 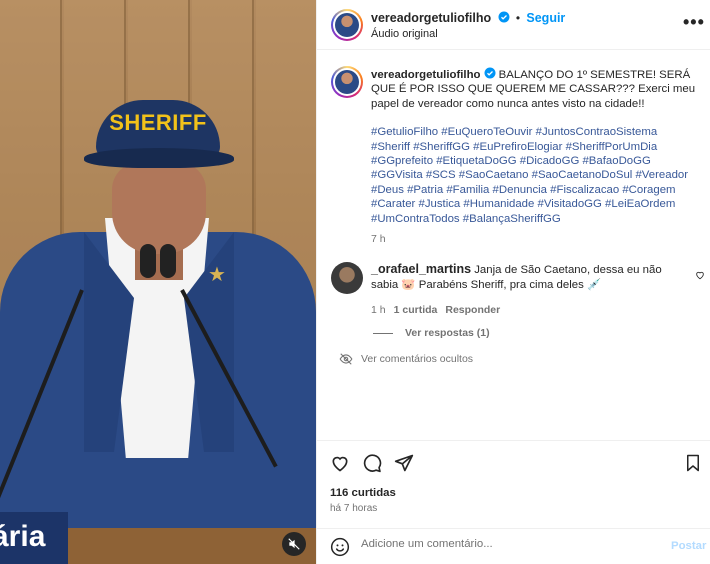 I want to click on caption-avatar, so click(x=347, y=82).